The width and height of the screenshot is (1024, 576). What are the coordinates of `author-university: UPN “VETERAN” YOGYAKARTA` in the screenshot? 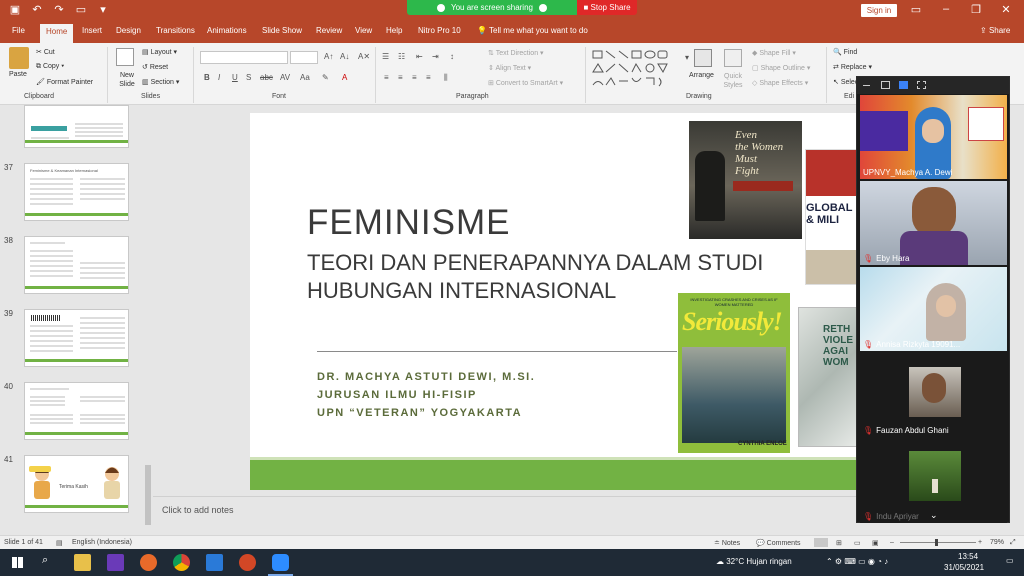 It's located at (419, 413).